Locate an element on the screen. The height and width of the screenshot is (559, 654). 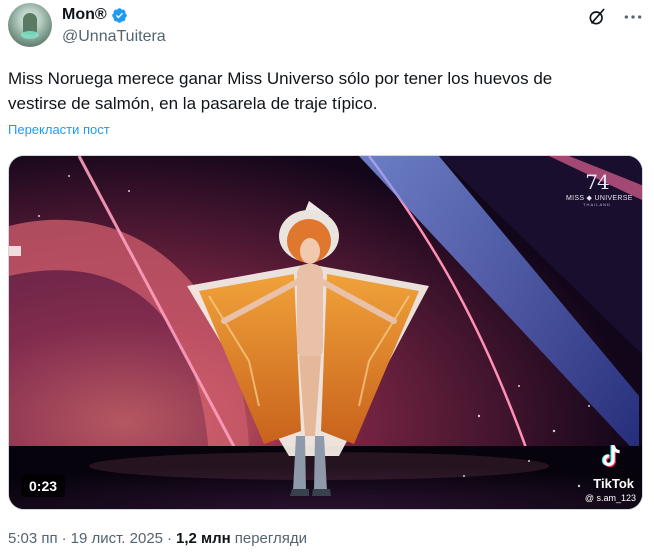
tweet-date: 19 лист. 2025 is located at coordinates (117, 538).